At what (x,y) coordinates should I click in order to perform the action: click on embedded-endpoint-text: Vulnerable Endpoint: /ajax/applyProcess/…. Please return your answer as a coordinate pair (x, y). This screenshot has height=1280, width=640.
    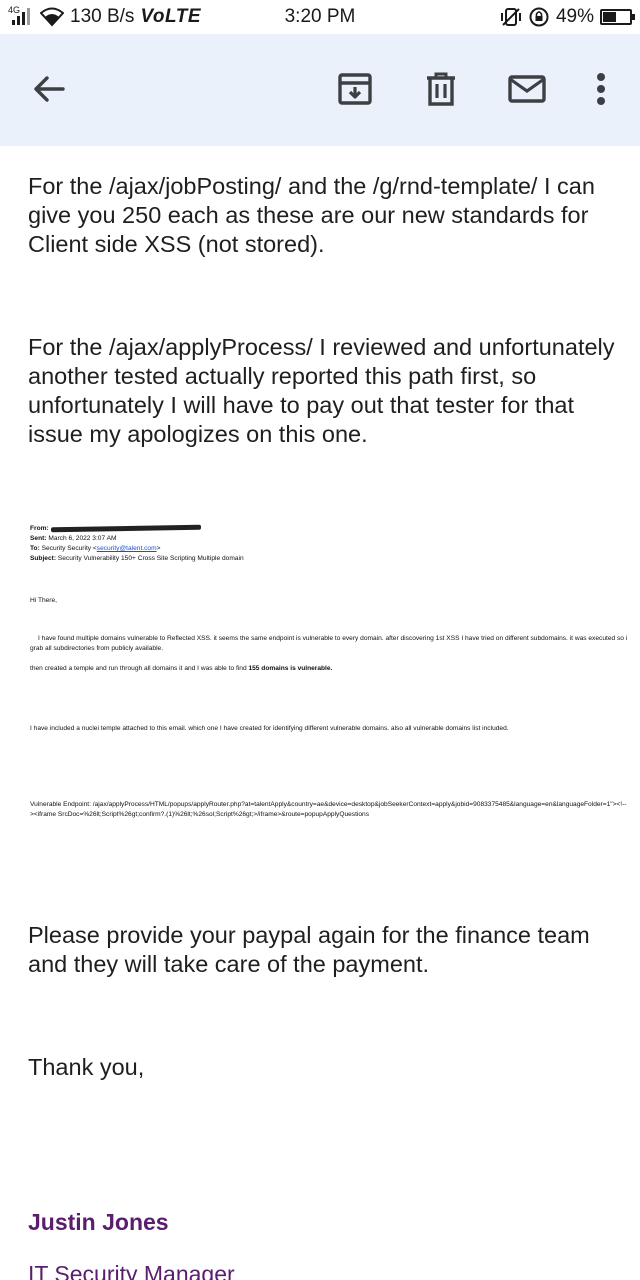
    Looking at the image, I should click on (328, 809).